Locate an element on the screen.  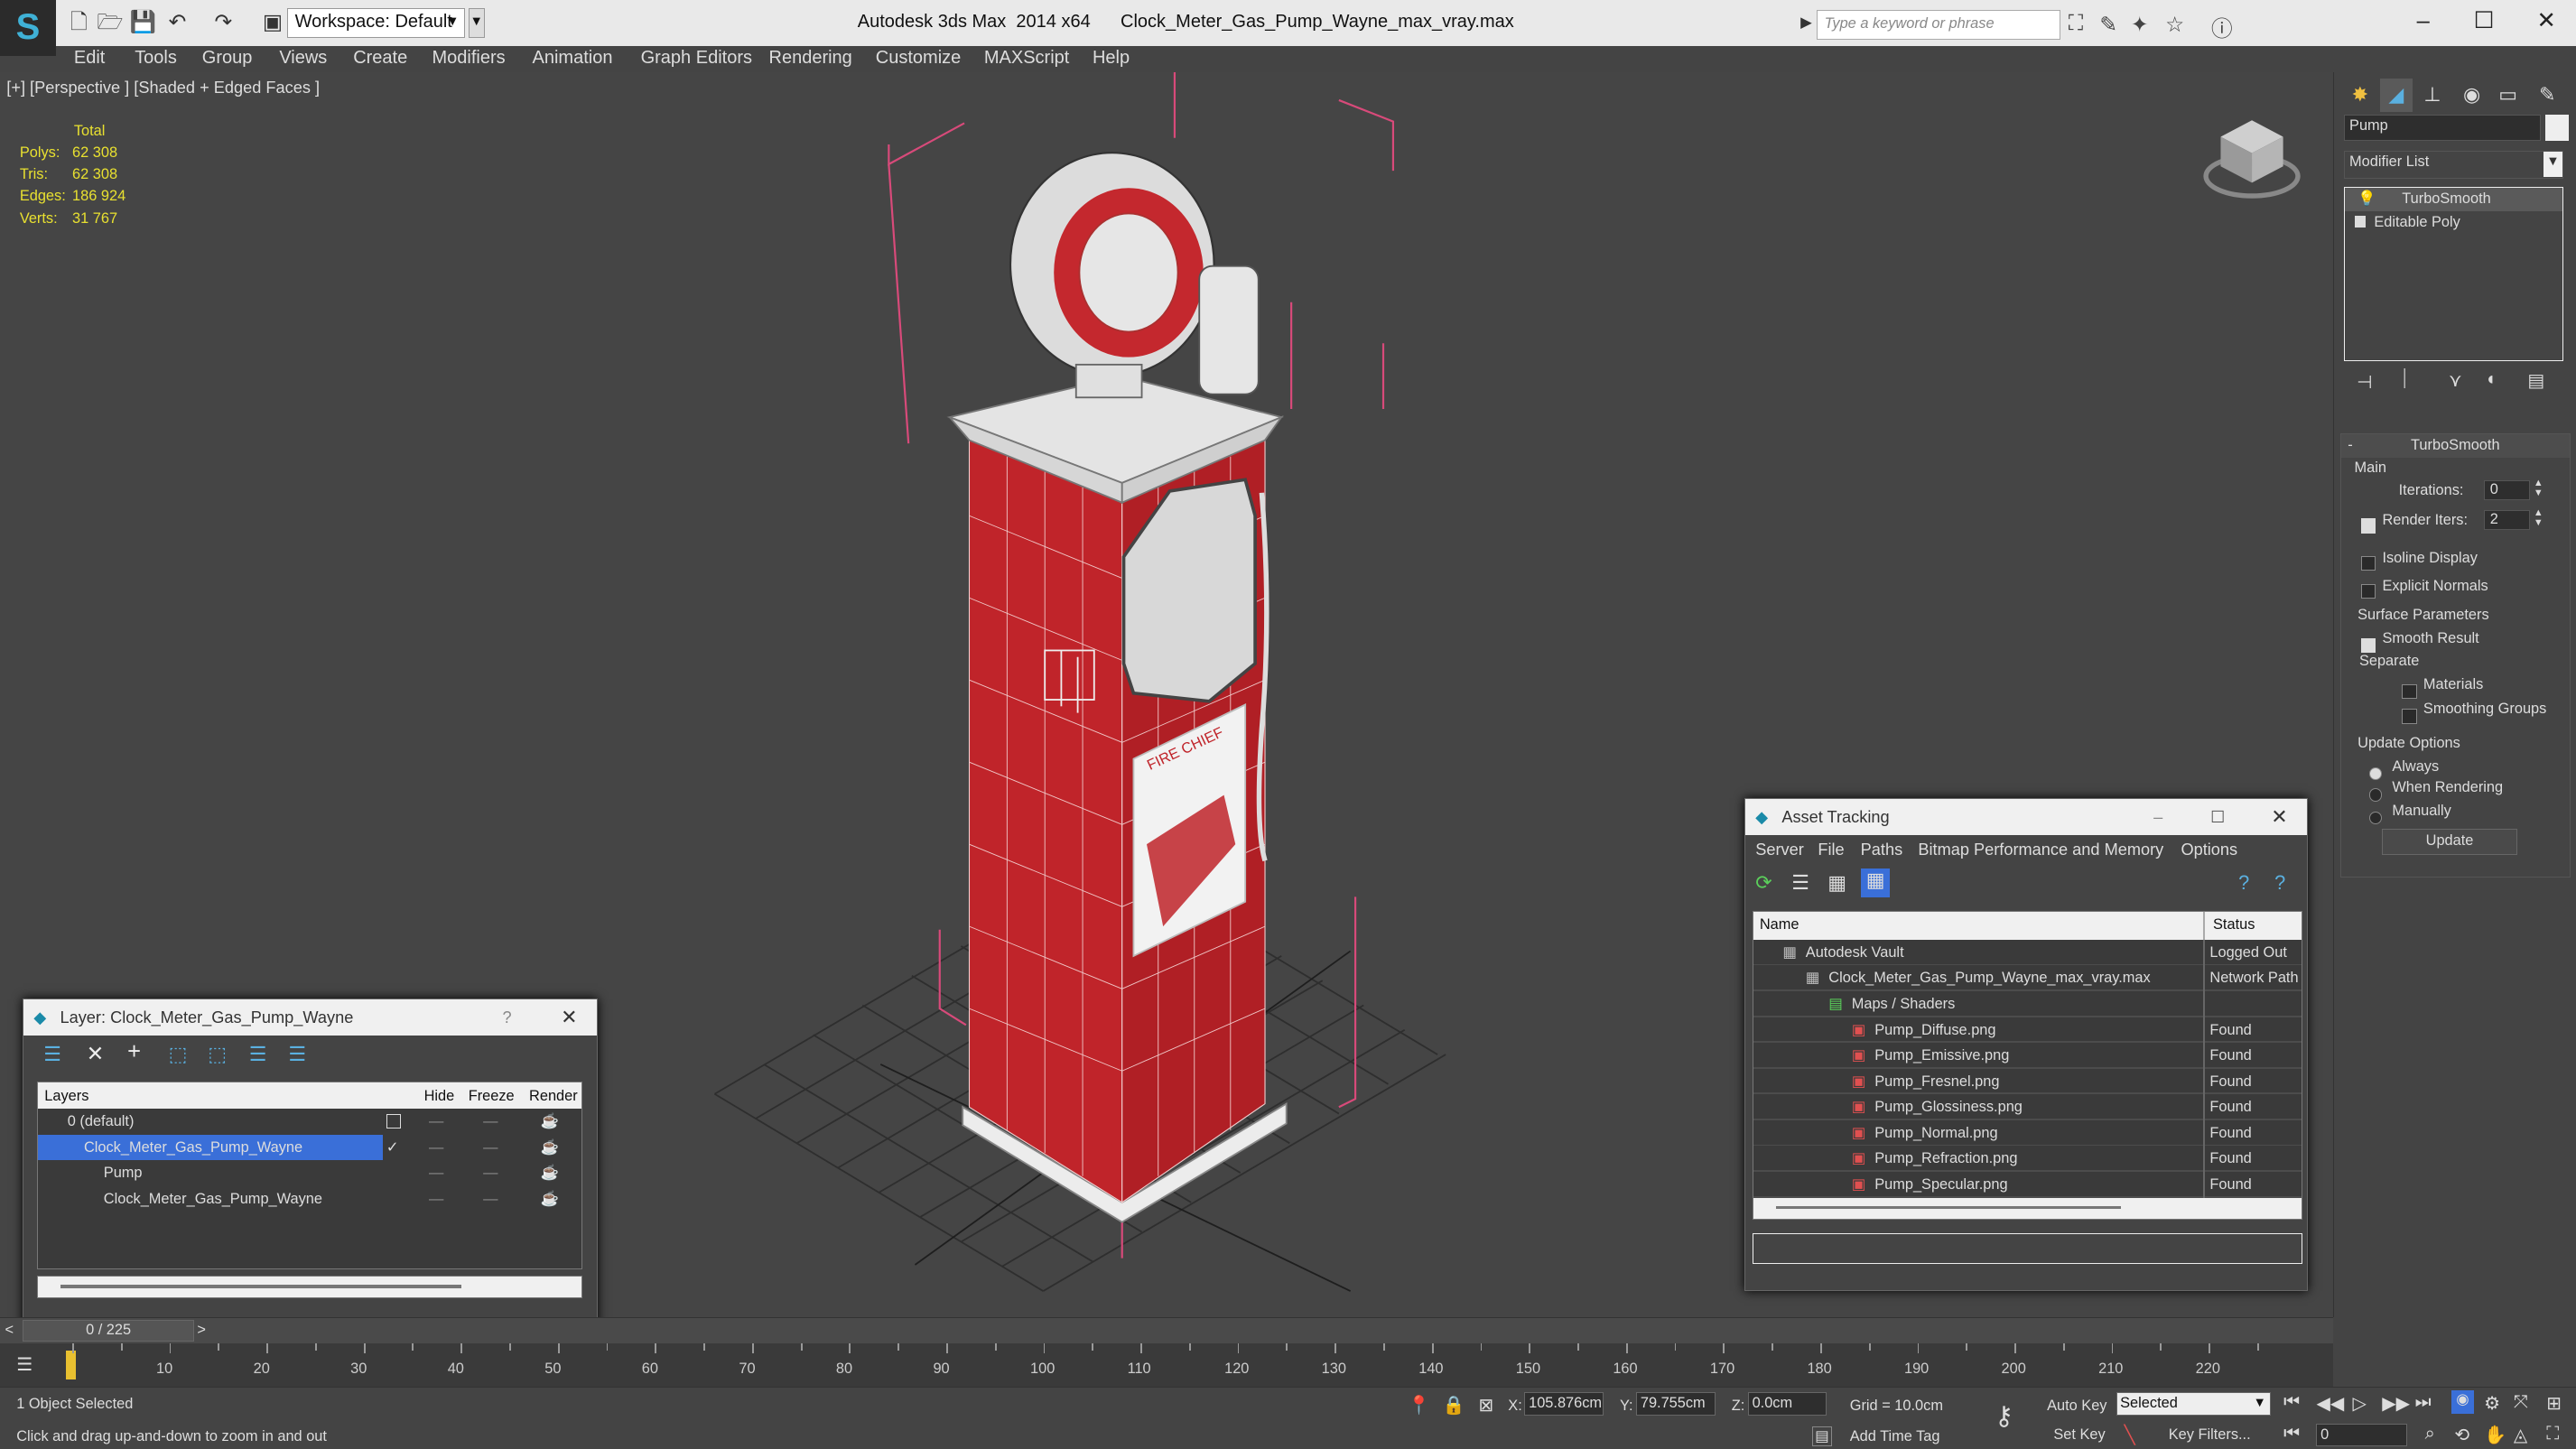
communication-icon: ✦ is located at coordinates (2140, 25).